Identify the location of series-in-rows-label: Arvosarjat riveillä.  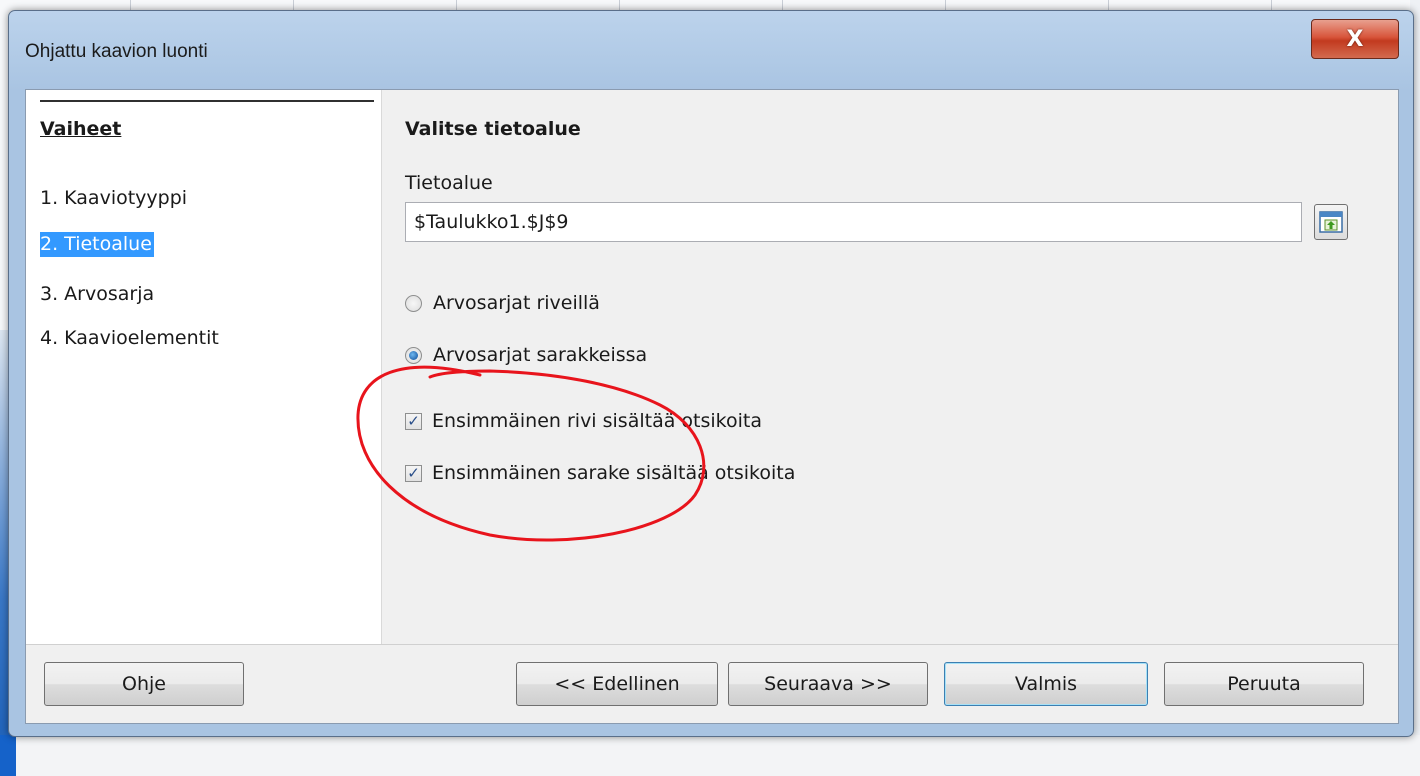
(516, 303).